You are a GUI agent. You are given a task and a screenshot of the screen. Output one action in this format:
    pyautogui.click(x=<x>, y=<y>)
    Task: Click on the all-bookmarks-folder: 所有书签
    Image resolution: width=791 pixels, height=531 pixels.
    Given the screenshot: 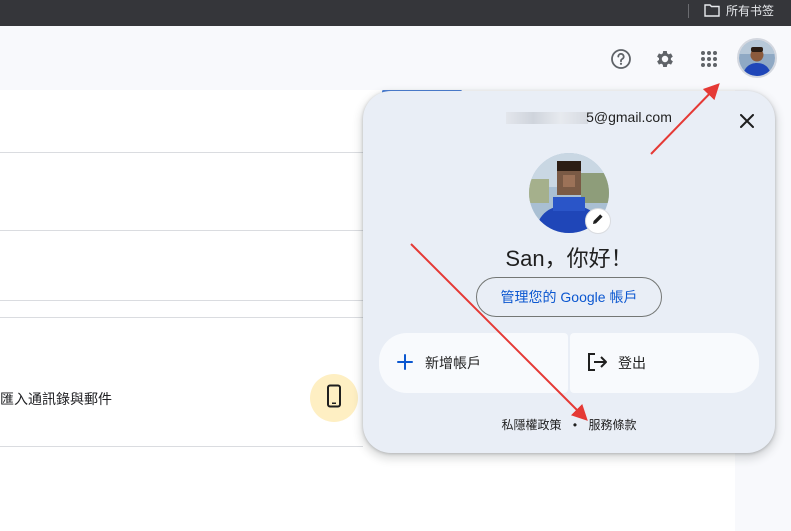 What is the action you would take?
    pyautogui.click(x=739, y=10)
    